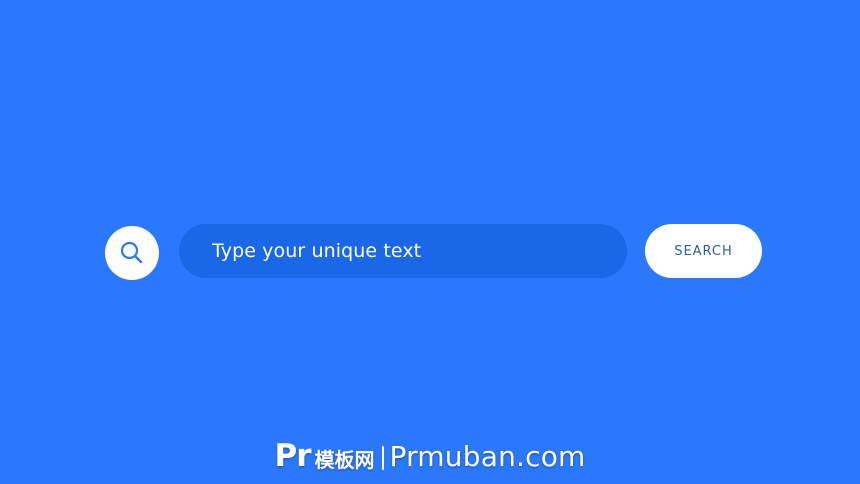 Image resolution: width=860 pixels, height=484 pixels. I want to click on search-icon, so click(132, 253).